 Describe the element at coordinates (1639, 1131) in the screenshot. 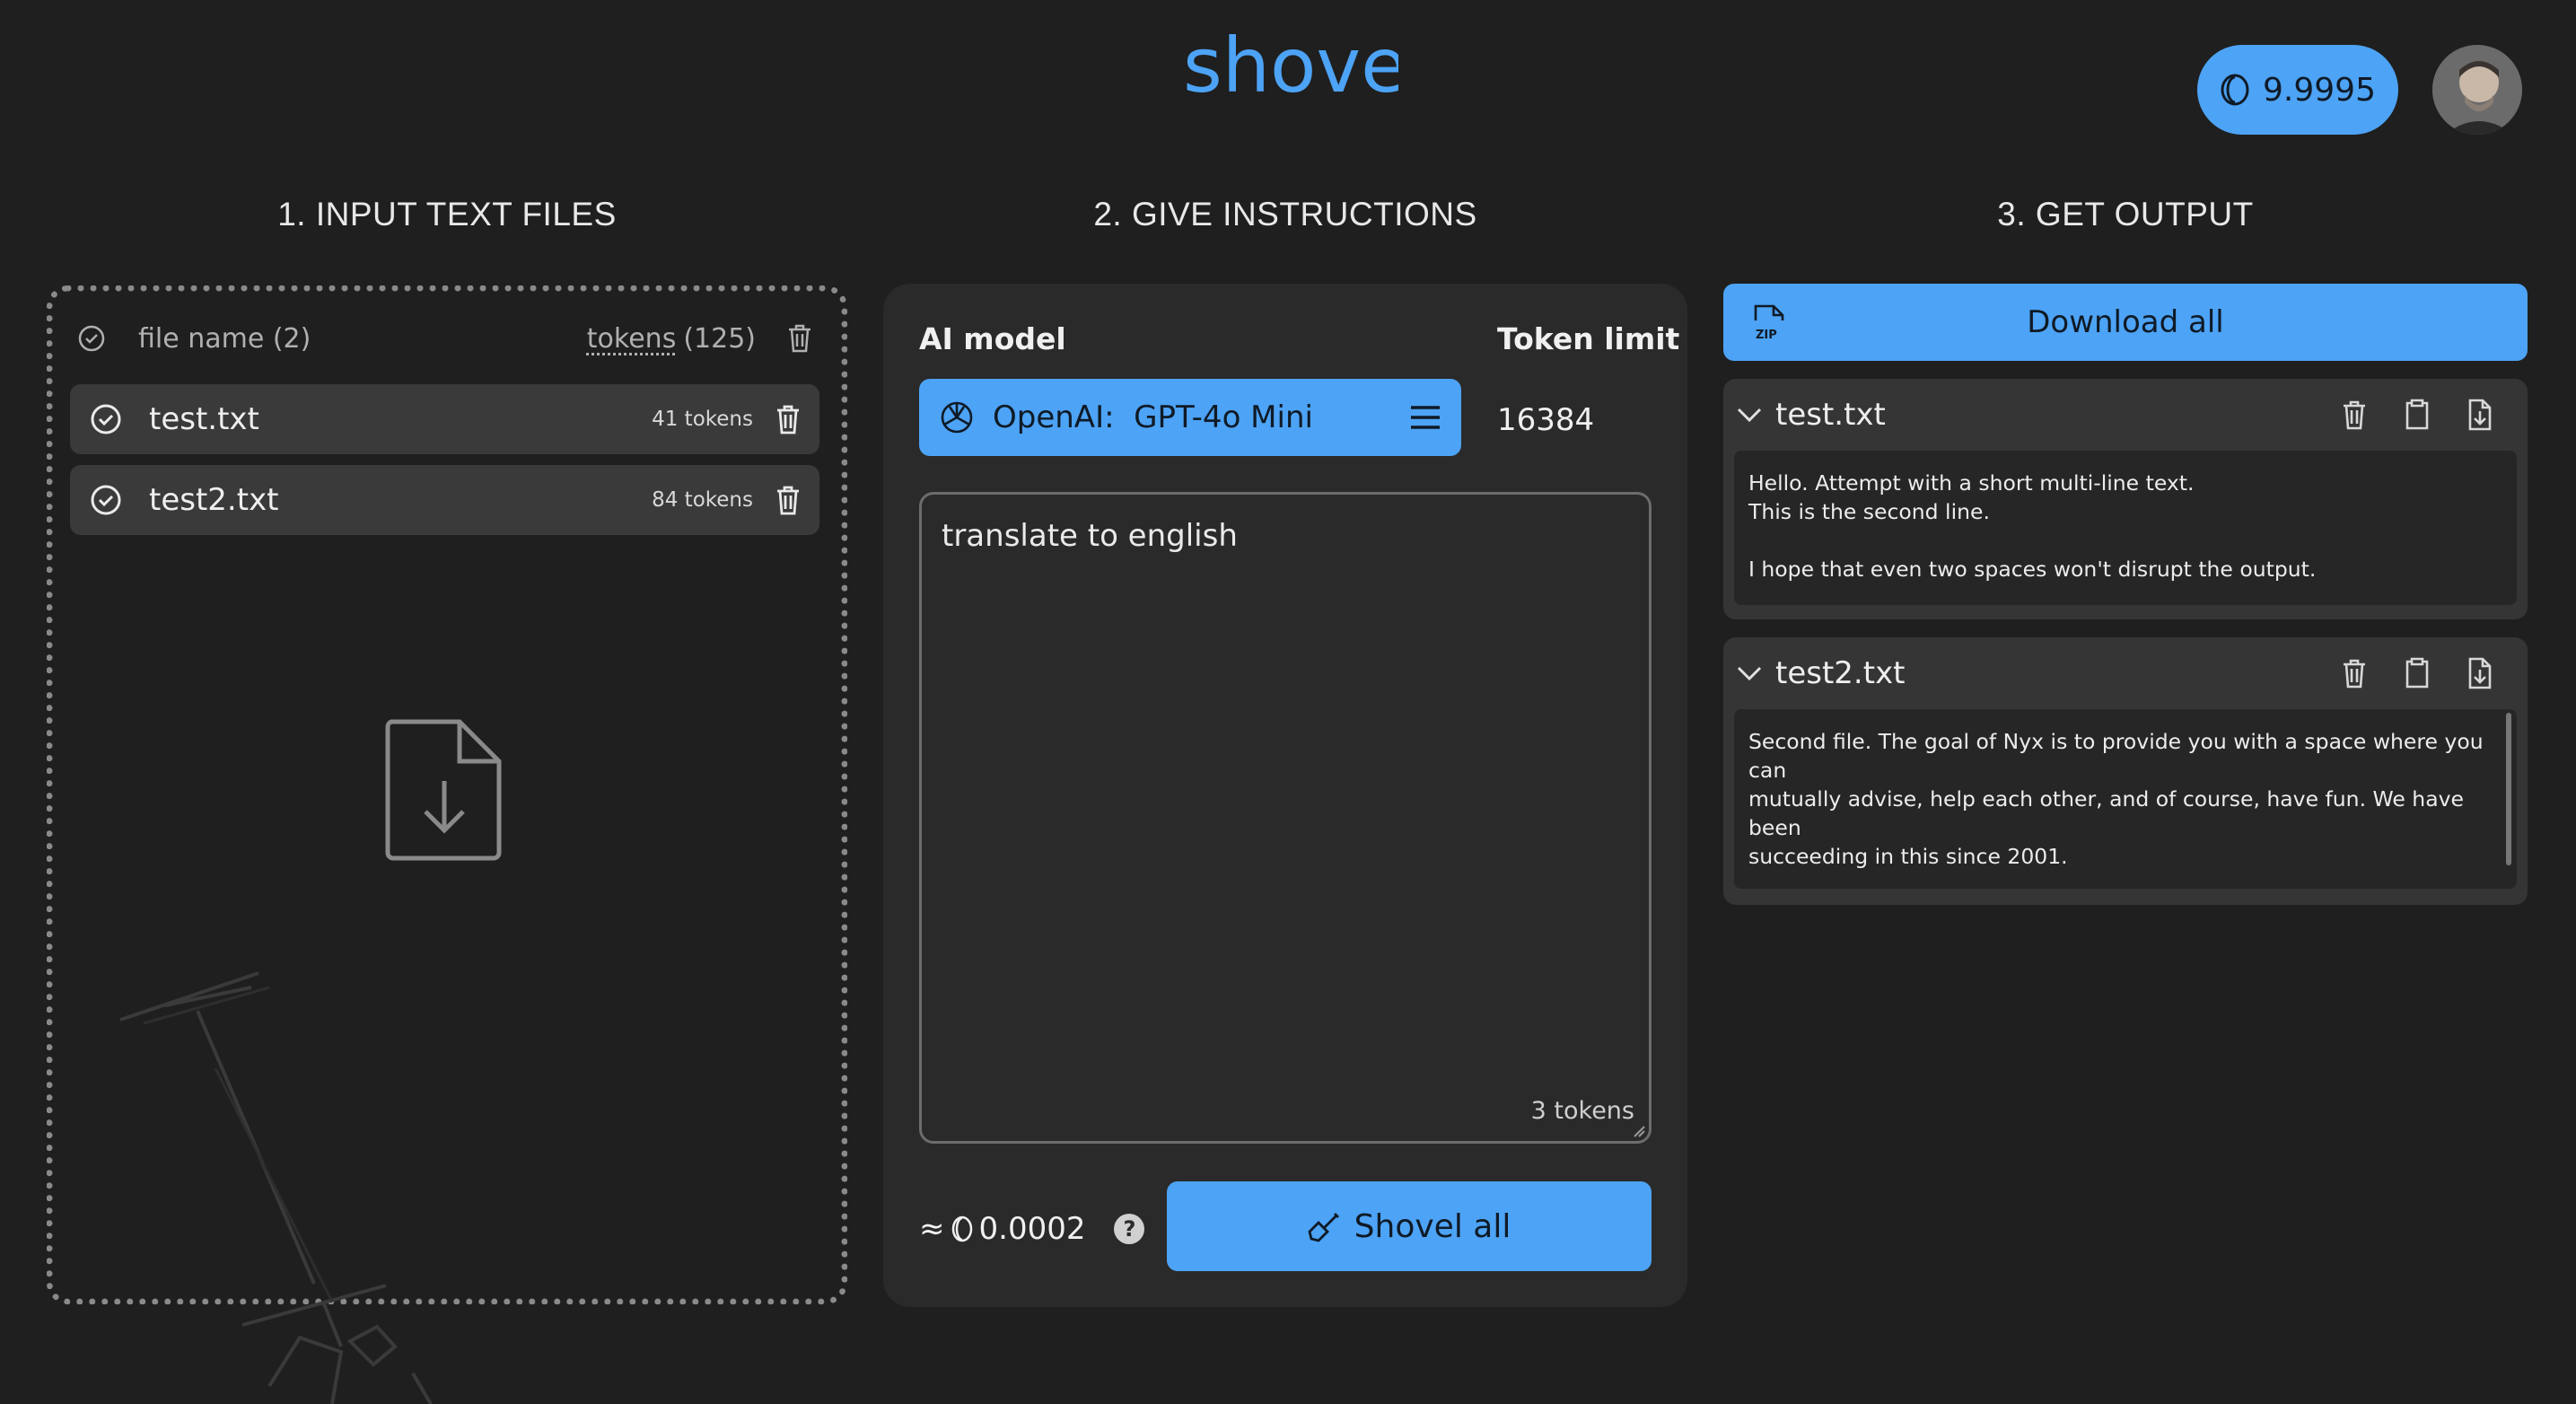

I see `resize-handle-icon` at that location.